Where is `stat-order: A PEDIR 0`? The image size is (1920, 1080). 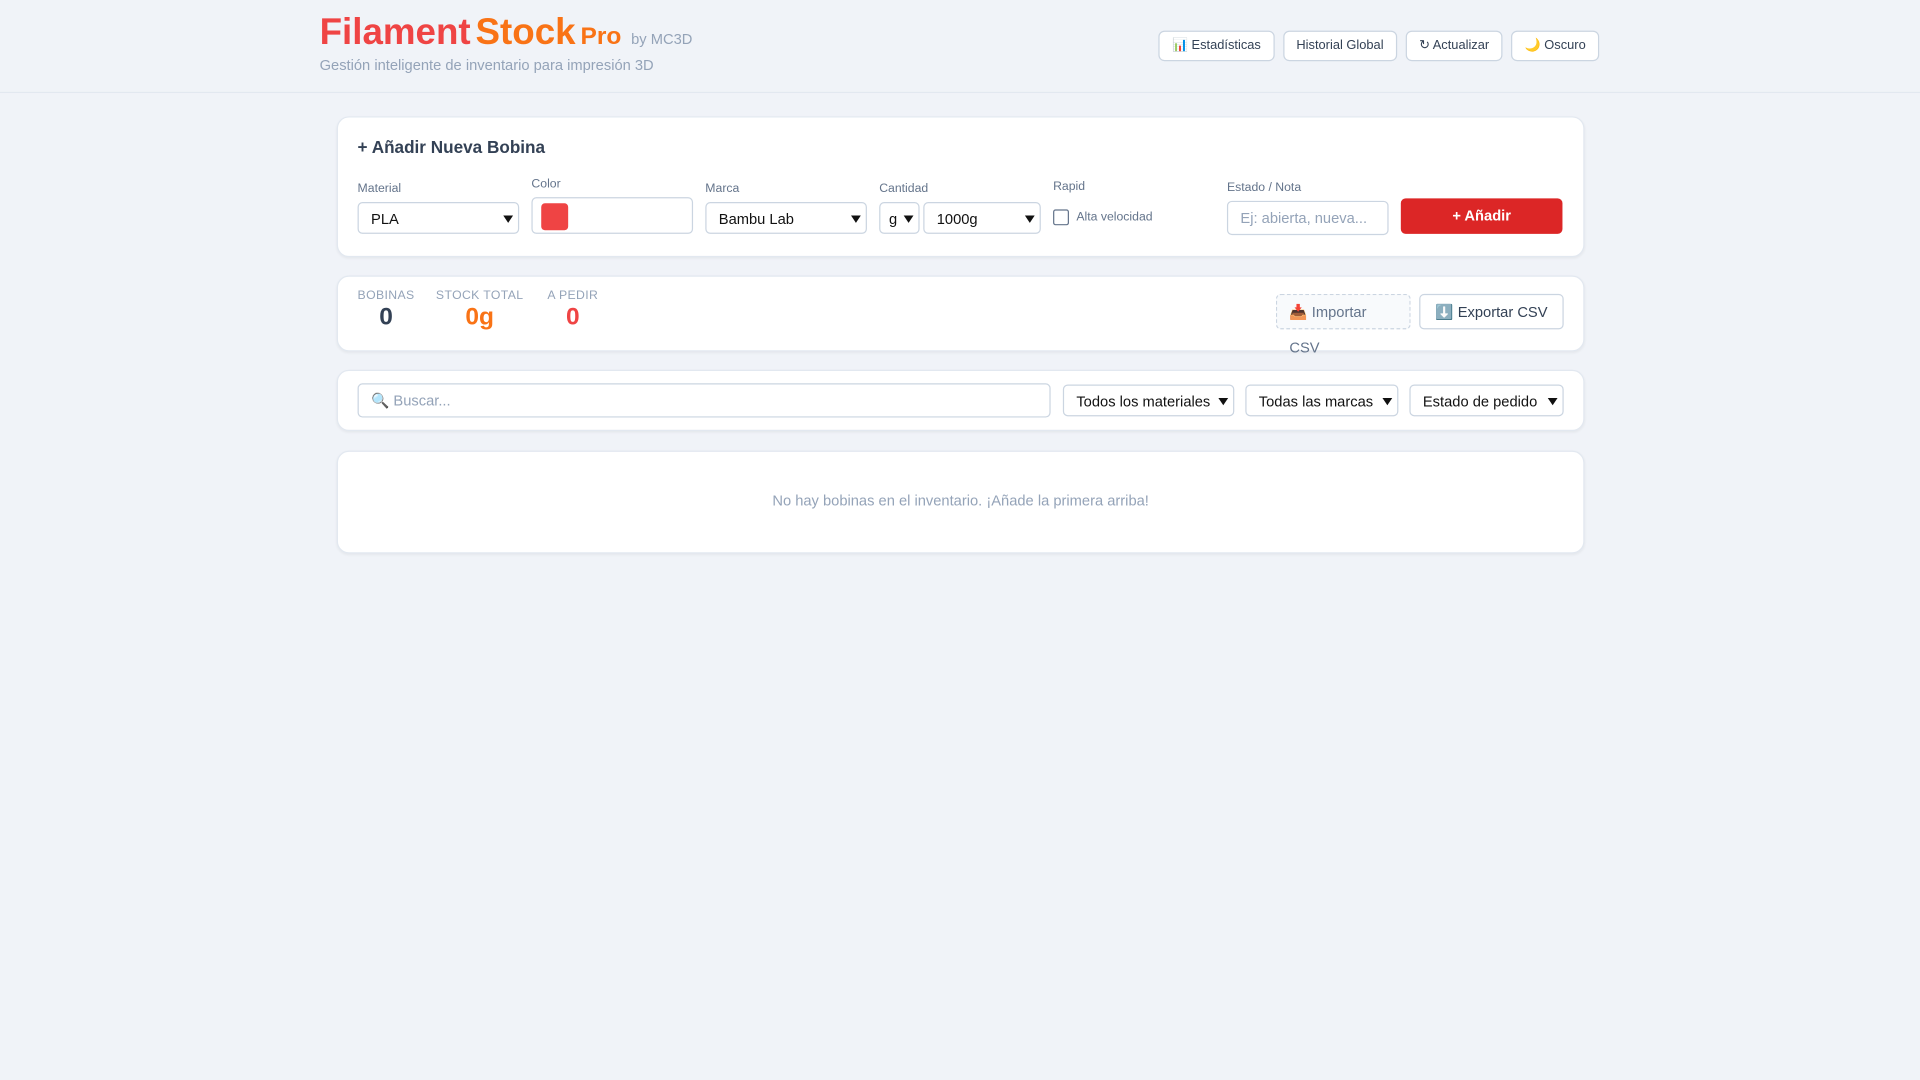
stat-order: A PEDIR 0 is located at coordinates (572, 310).